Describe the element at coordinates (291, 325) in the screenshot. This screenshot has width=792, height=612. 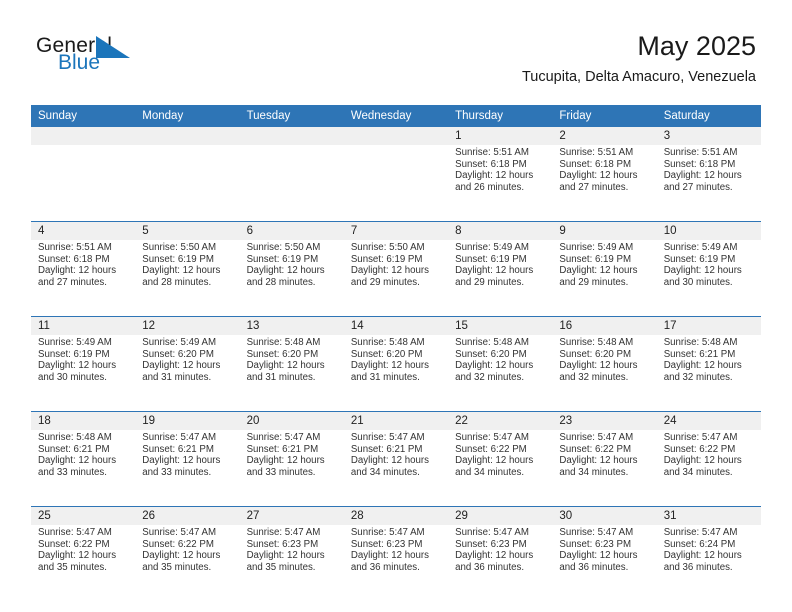
I see `day-number: 13` at that location.